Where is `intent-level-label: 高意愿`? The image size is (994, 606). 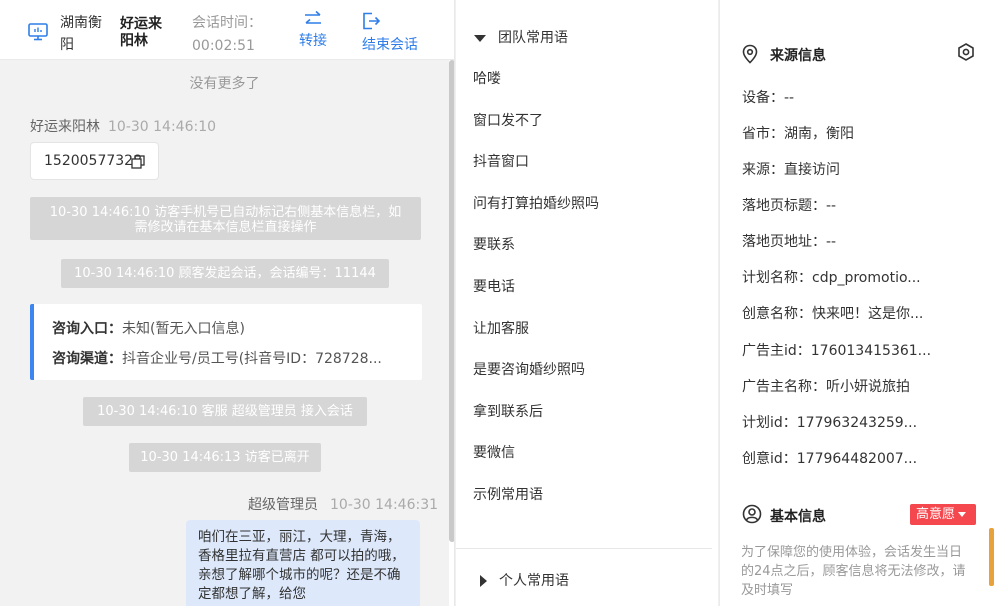 intent-level-label: 高意愿 is located at coordinates (936, 514).